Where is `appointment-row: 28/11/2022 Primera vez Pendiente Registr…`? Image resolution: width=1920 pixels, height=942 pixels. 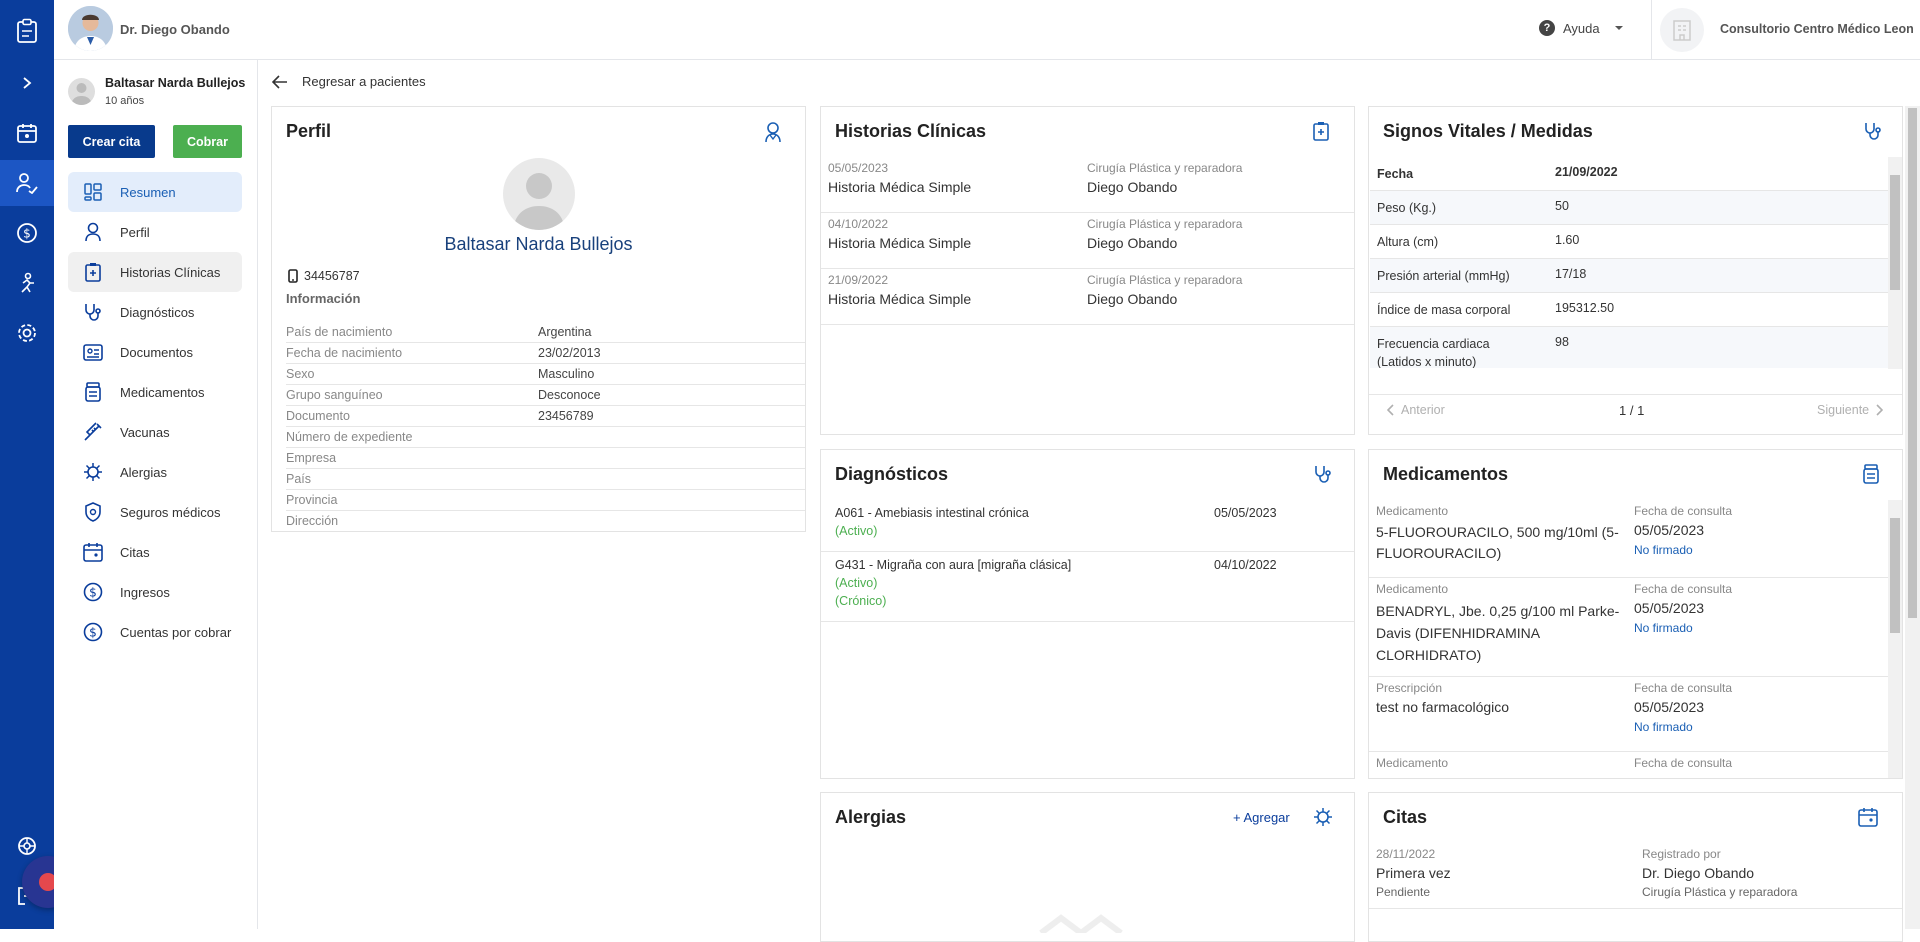
appointment-row: 28/11/2022 Primera vez Pendiente Registr… is located at coordinates (1635, 876).